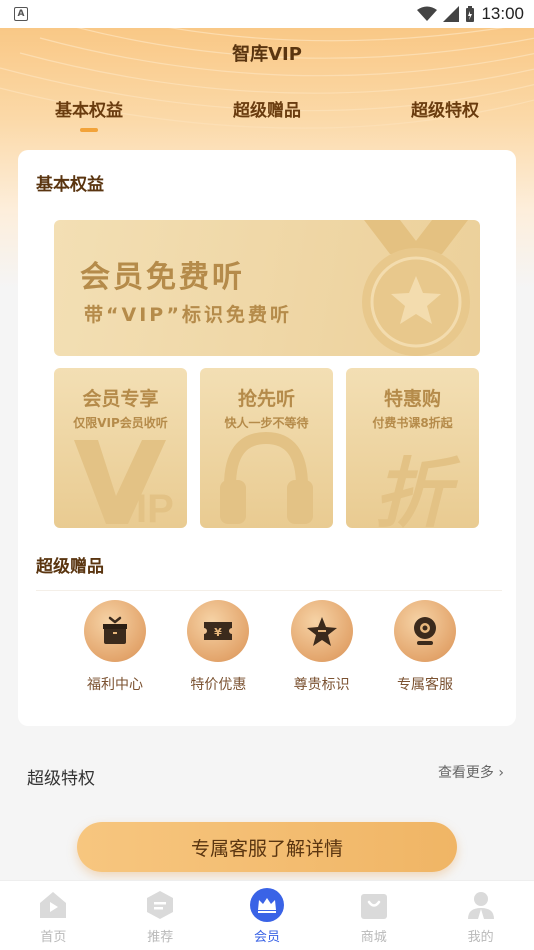  Describe the element at coordinates (321, 631) in the screenshot. I see `star-badge-icon` at that location.